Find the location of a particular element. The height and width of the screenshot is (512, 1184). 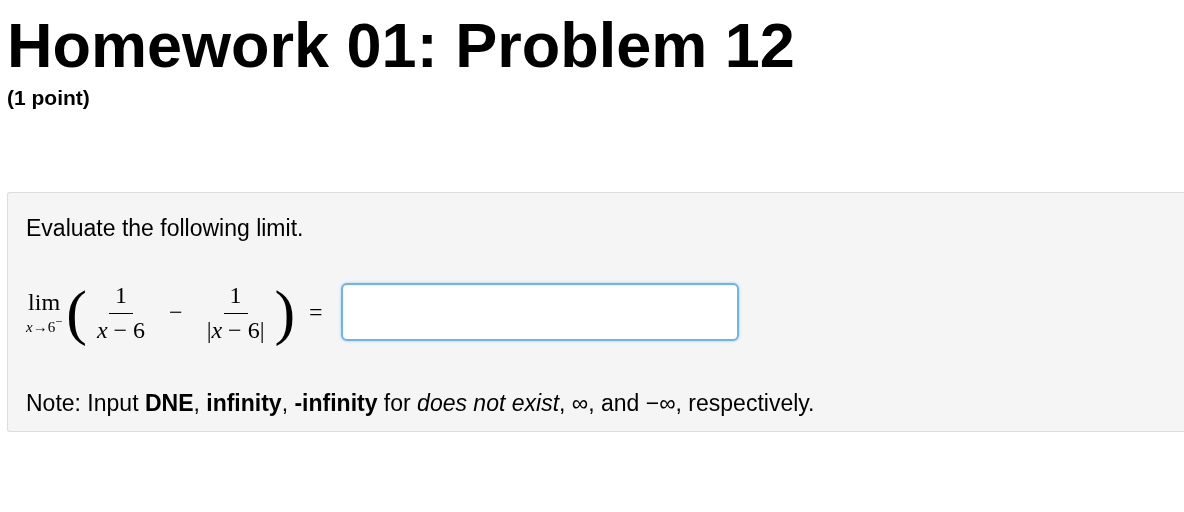

fraction: 1 x − 6 is located at coordinates (121, 312).